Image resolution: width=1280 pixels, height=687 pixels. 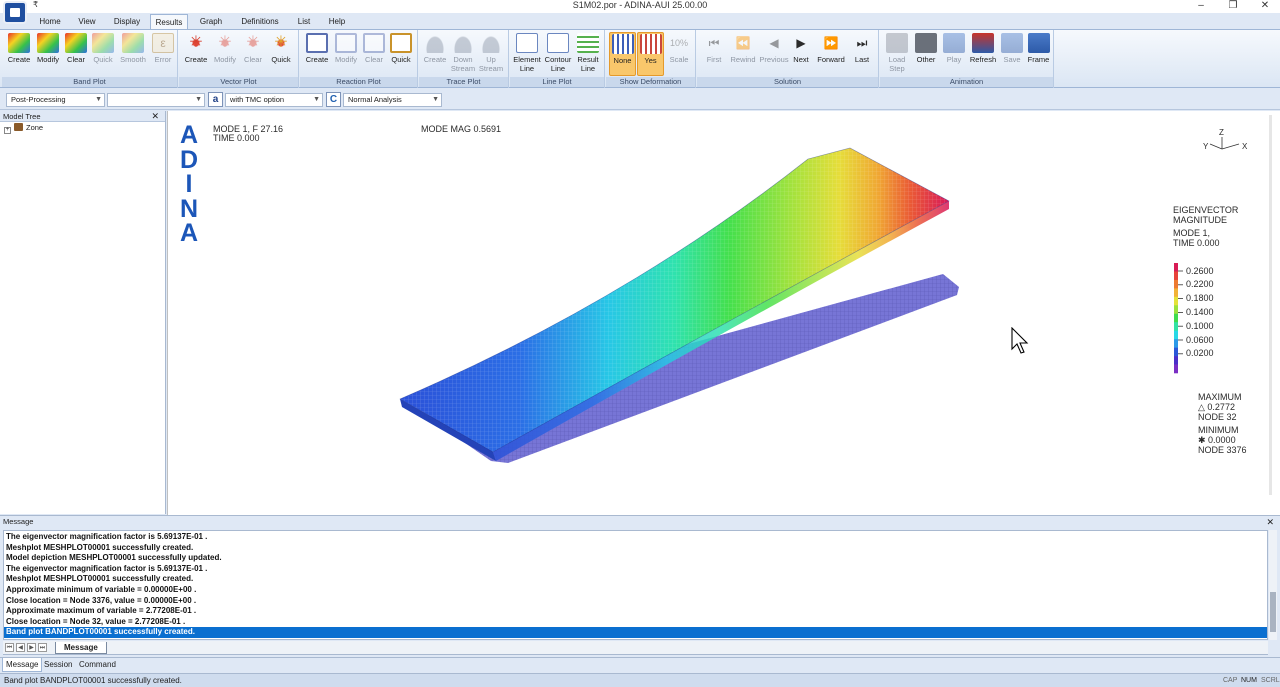 I want to click on last-icon: ⏭, so click(x=862, y=43).